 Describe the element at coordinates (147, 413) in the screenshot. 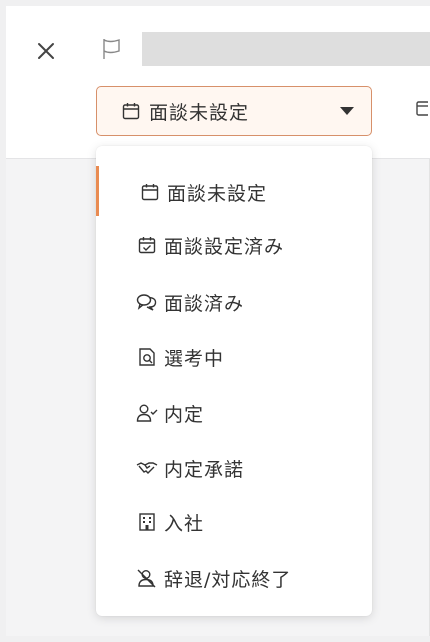

I see `user-check-icon` at that location.